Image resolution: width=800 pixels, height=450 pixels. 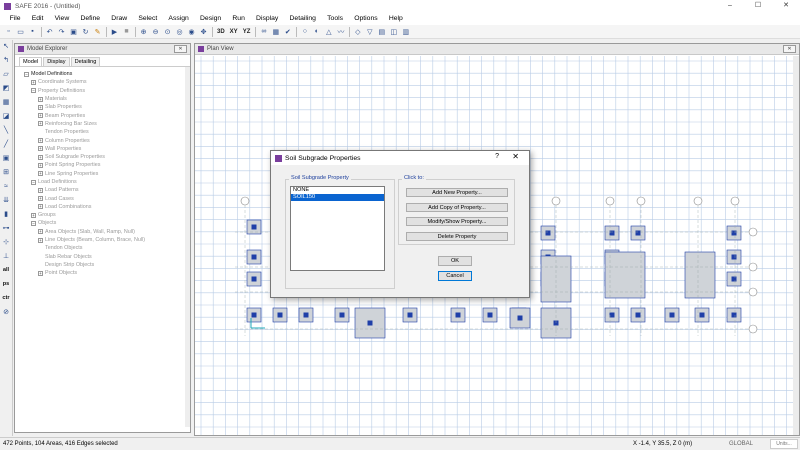 I want to click on maximize-button: ☐, so click(x=758, y=6).